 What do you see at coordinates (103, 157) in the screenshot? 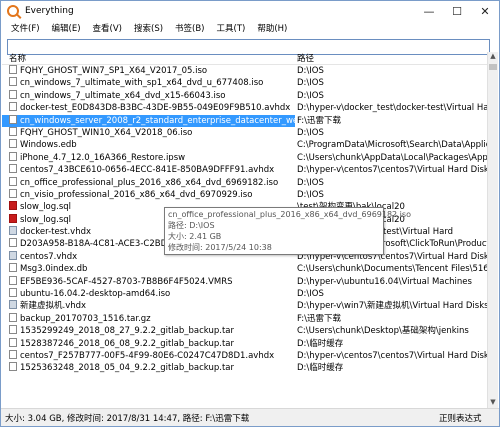
I see `row-name: iPhone_4.7_12.0_16A366_Restore.ipsw` at bounding box center [103, 157].